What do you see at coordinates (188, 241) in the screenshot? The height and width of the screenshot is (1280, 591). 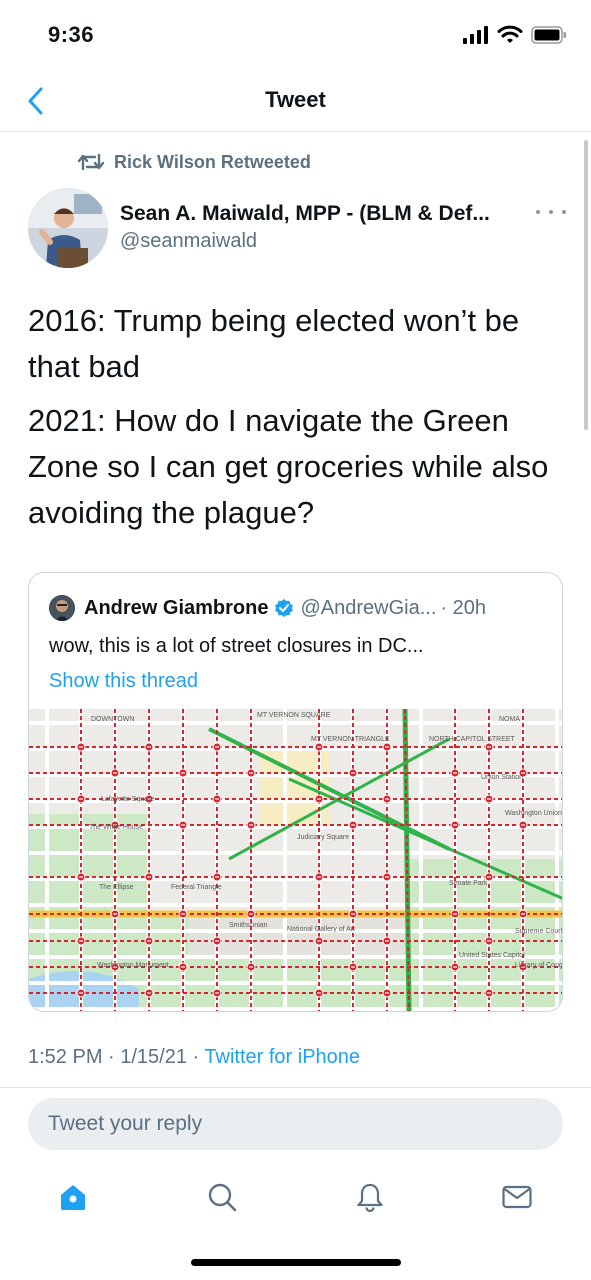 I see `author-handle: @seanmaiwald` at bounding box center [188, 241].